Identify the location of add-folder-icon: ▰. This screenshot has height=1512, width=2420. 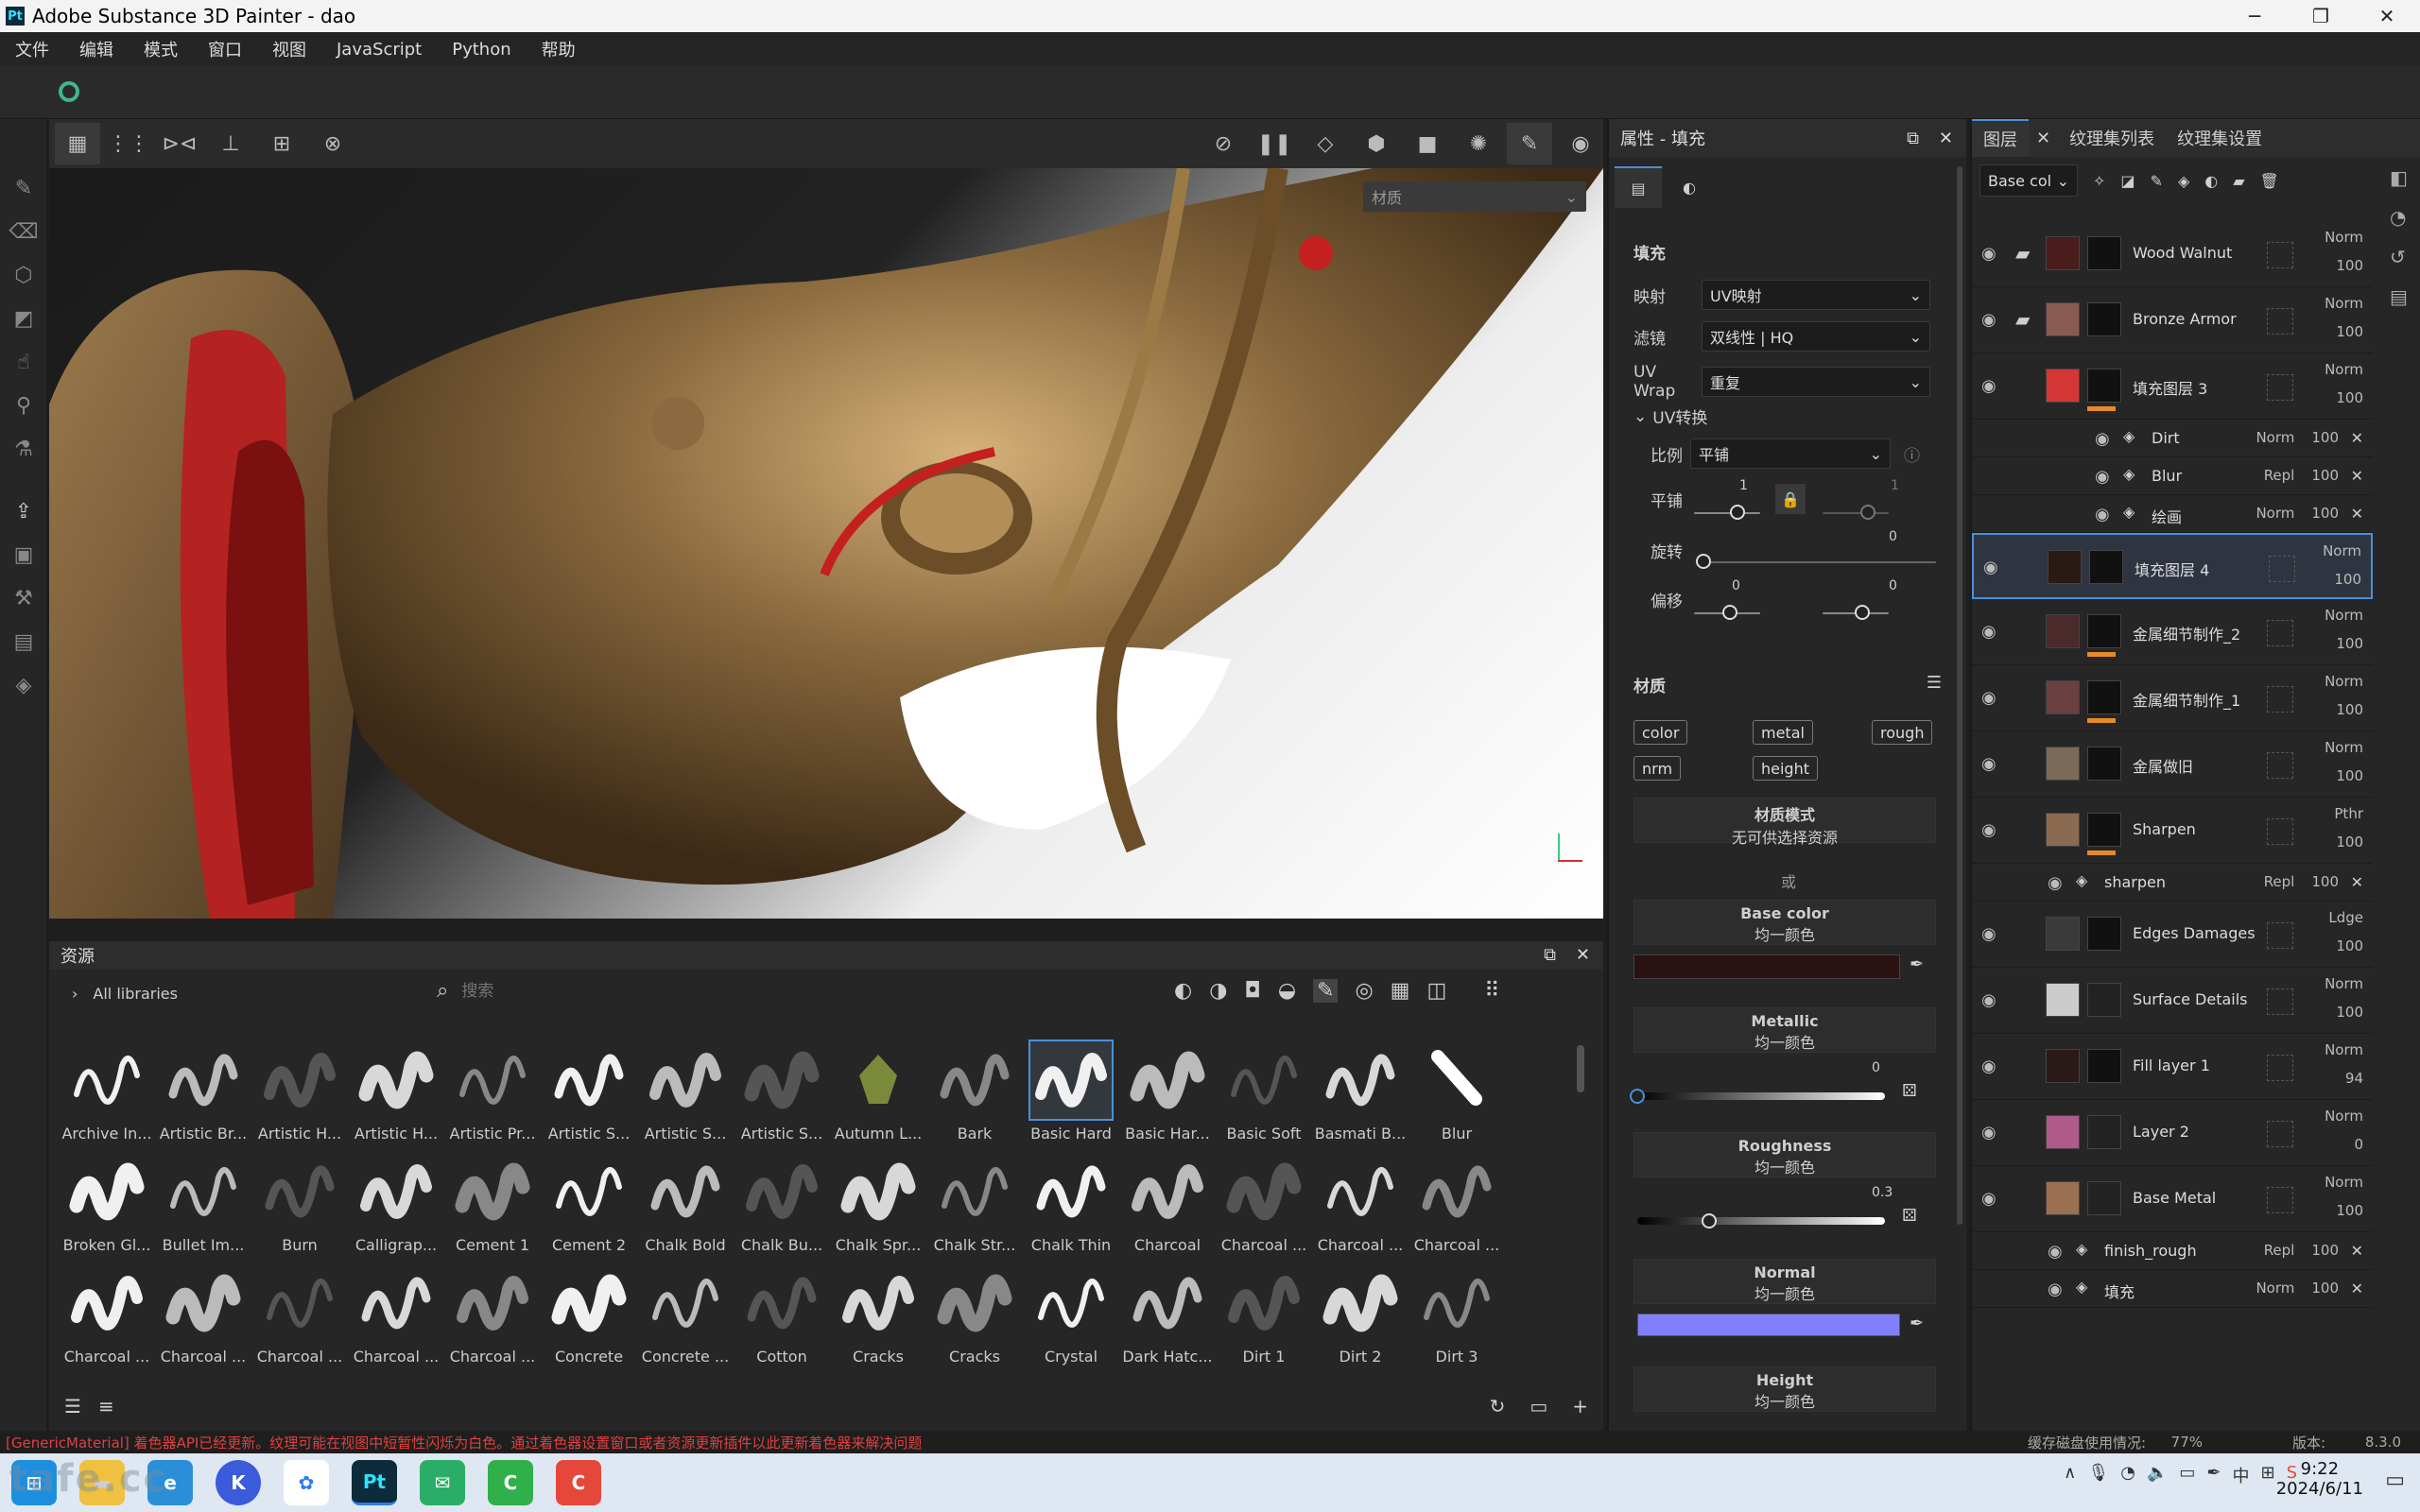
(2238, 181).